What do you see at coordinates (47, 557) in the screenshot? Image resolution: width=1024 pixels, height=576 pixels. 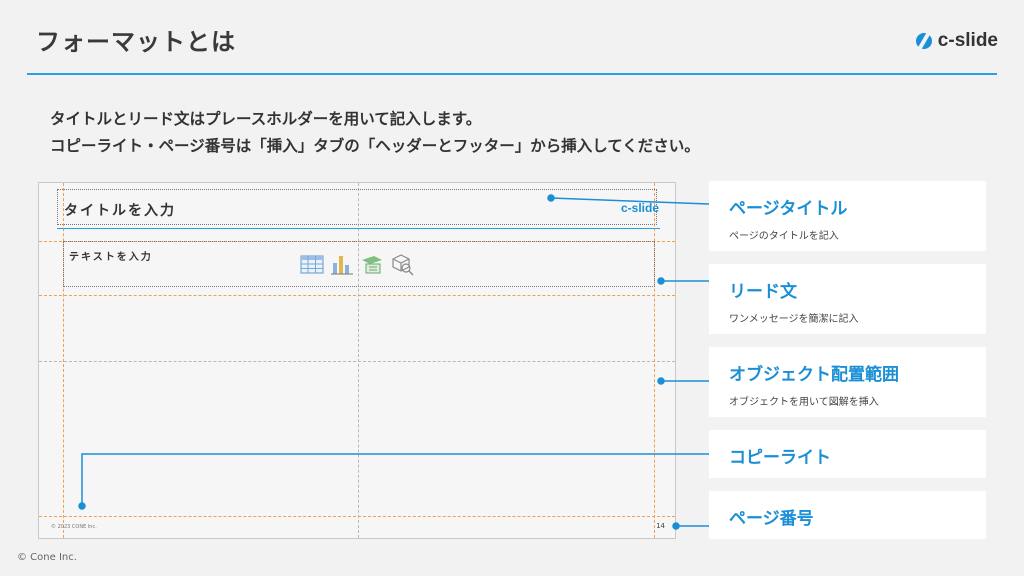 I see `footer-copyright: © Cone Inc.` at bounding box center [47, 557].